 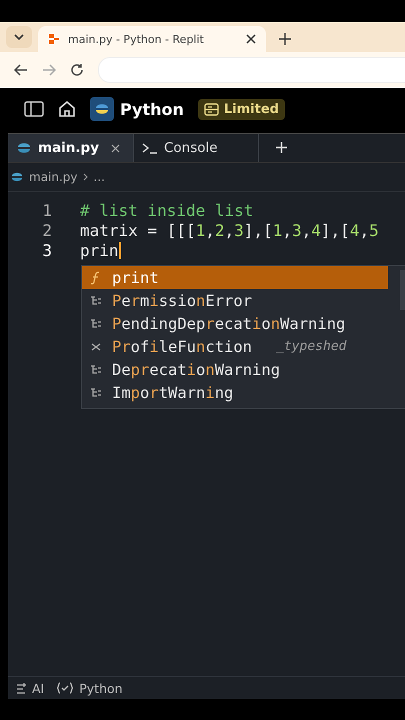 What do you see at coordinates (85, 177) in the screenshot?
I see `chevron-right-icon` at bounding box center [85, 177].